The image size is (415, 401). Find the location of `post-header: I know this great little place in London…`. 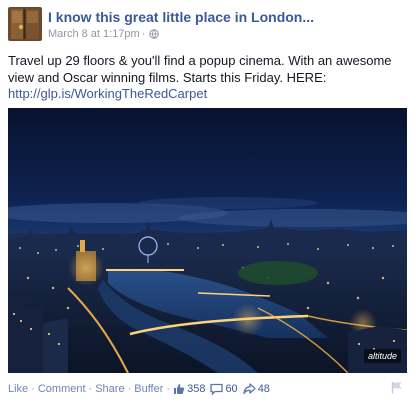

post-header: I know this great little place in London… is located at coordinates (208, 25).